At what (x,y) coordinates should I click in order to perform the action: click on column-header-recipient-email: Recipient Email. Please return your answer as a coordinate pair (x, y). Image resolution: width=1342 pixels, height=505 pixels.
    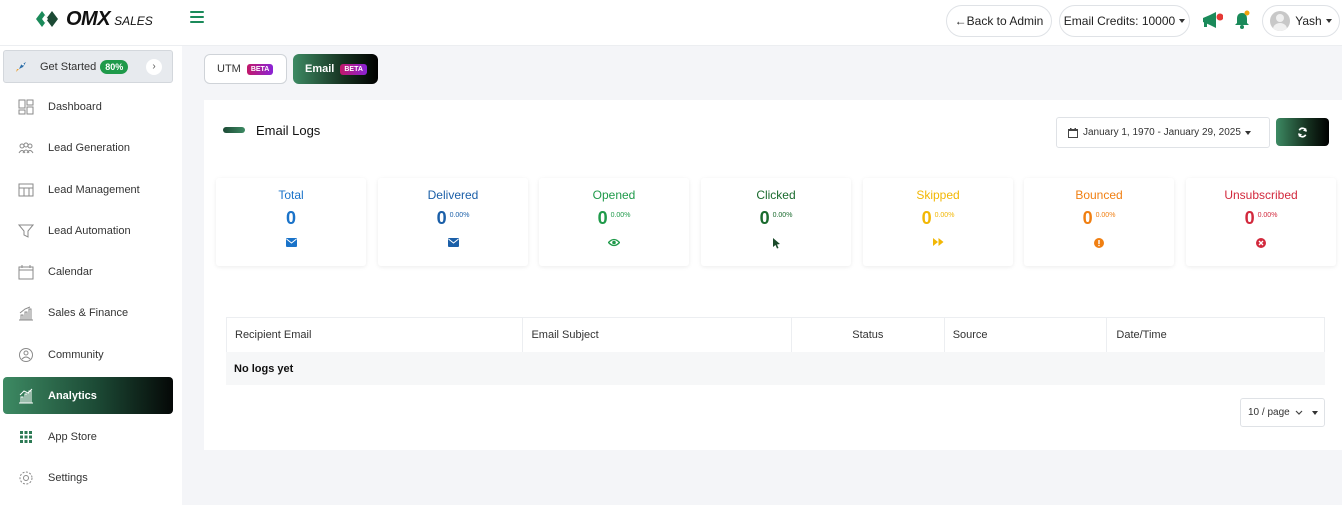
    Looking at the image, I should click on (375, 335).